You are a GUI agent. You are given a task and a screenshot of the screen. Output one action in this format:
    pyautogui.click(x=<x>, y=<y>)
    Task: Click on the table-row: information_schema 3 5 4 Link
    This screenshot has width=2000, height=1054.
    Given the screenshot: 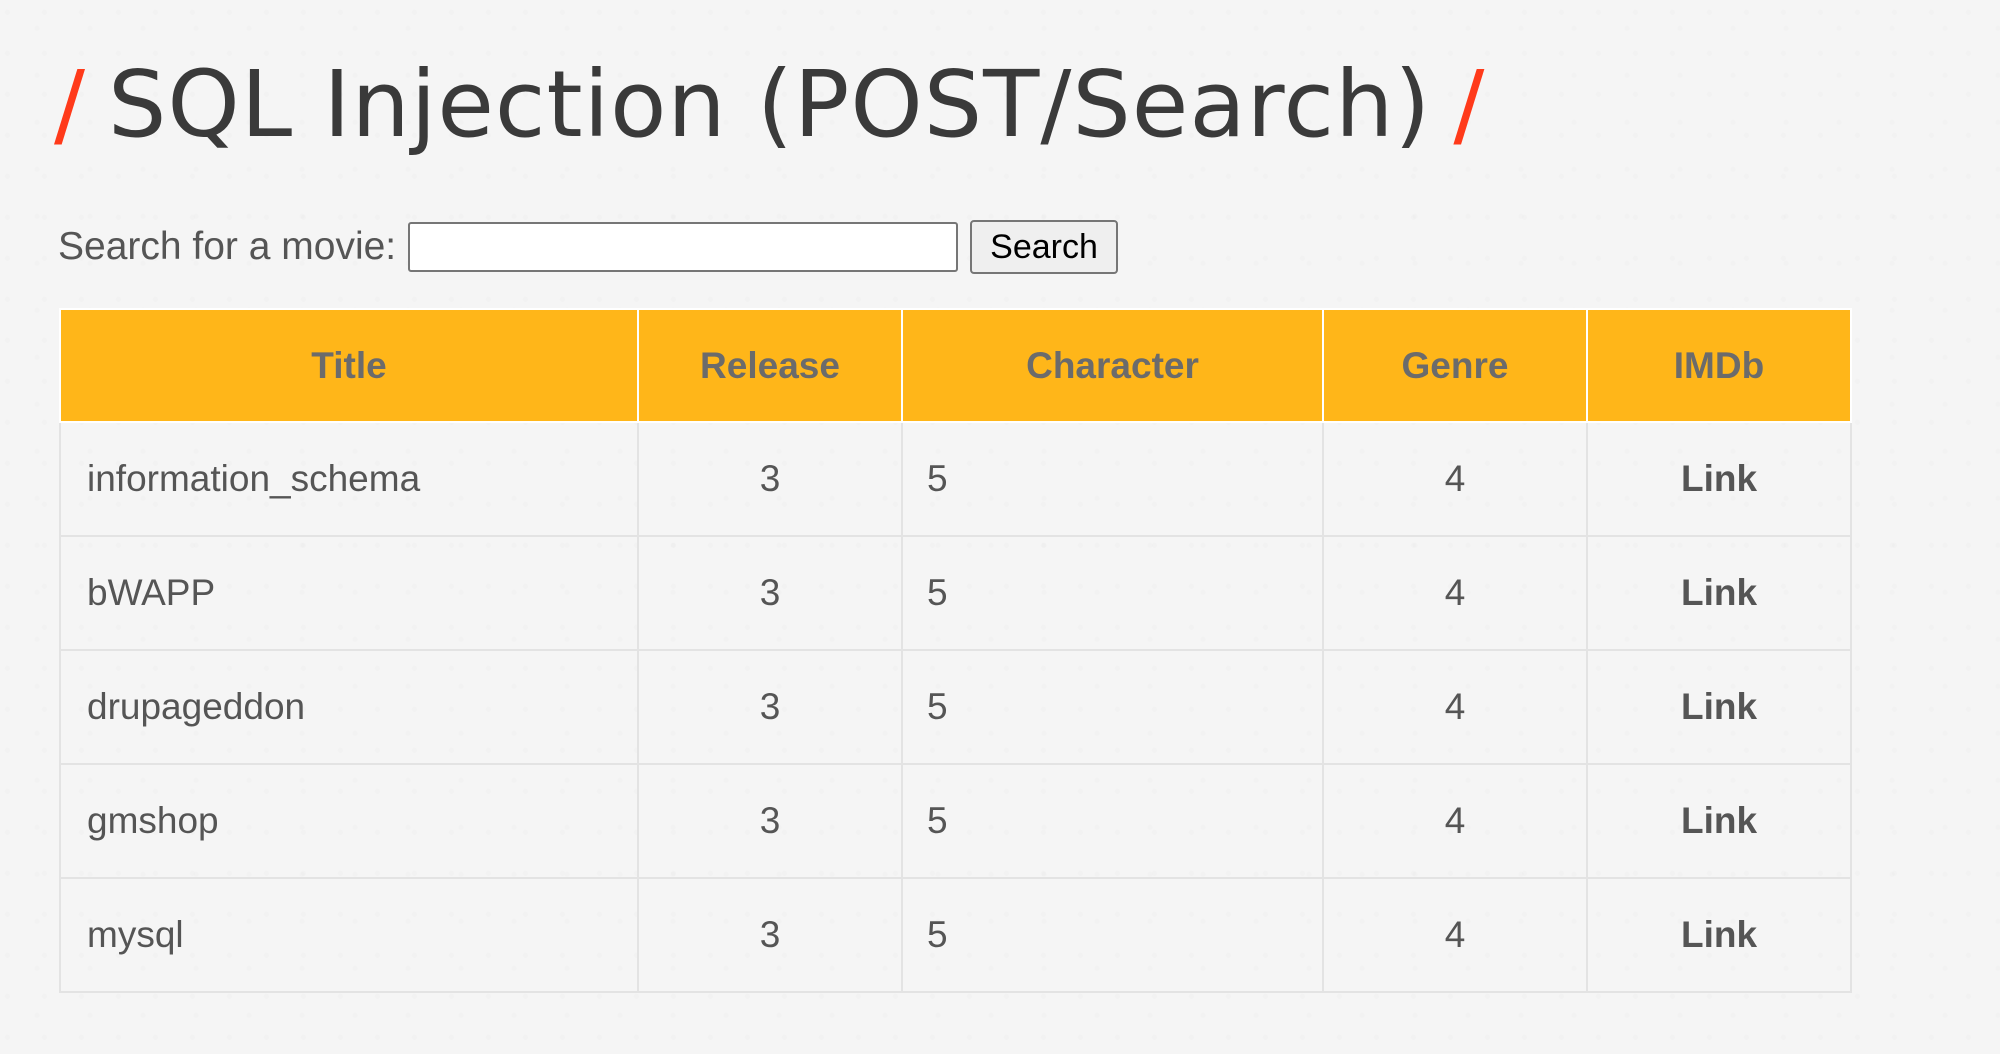 What is the action you would take?
    pyautogui.click(x=955, y=479)
    